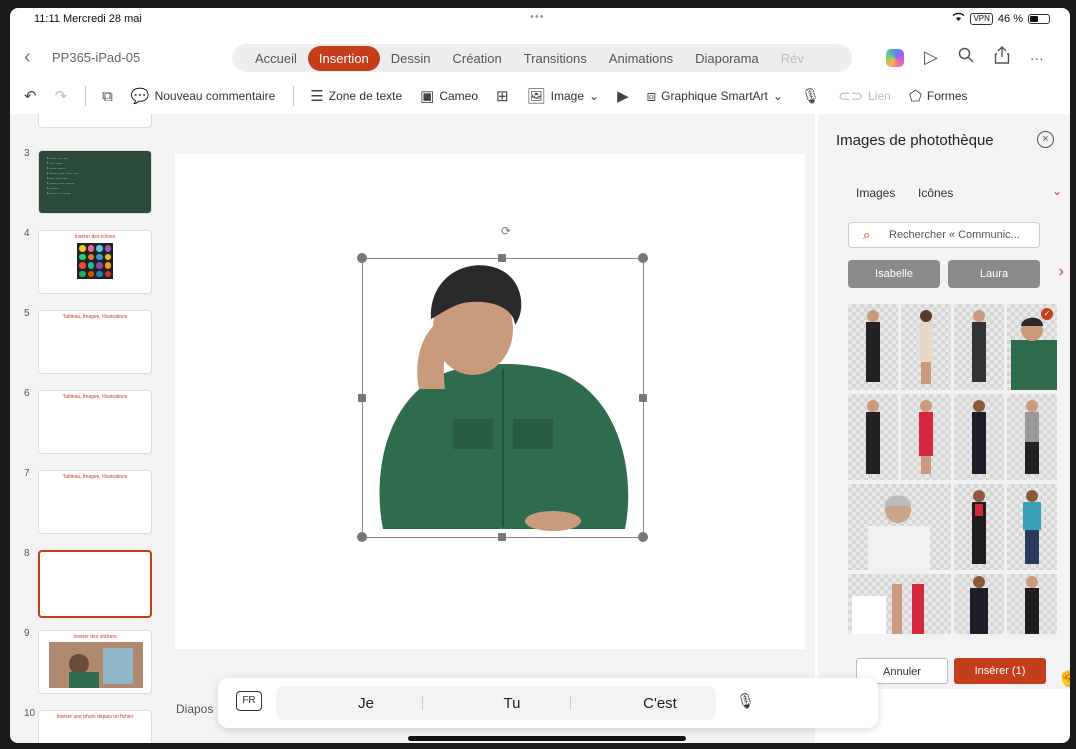  I want to click on cameo-icon: ▣, so click(427, 96).